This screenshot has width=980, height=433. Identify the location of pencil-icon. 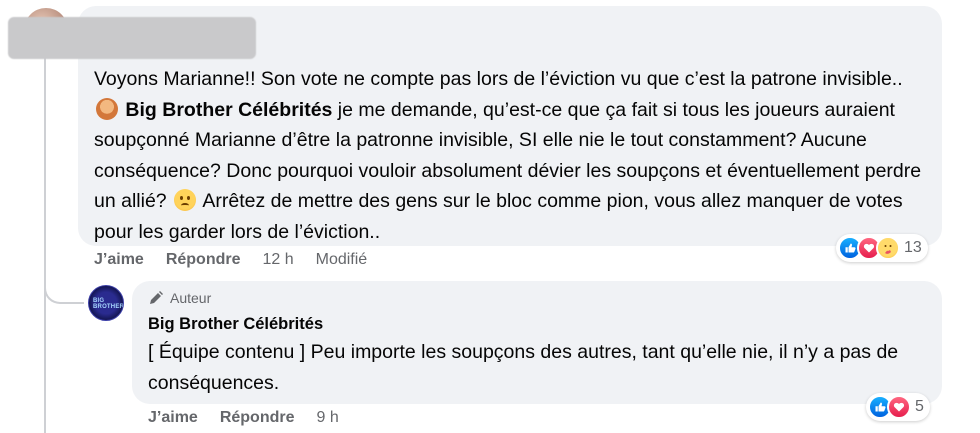
(156, 297).